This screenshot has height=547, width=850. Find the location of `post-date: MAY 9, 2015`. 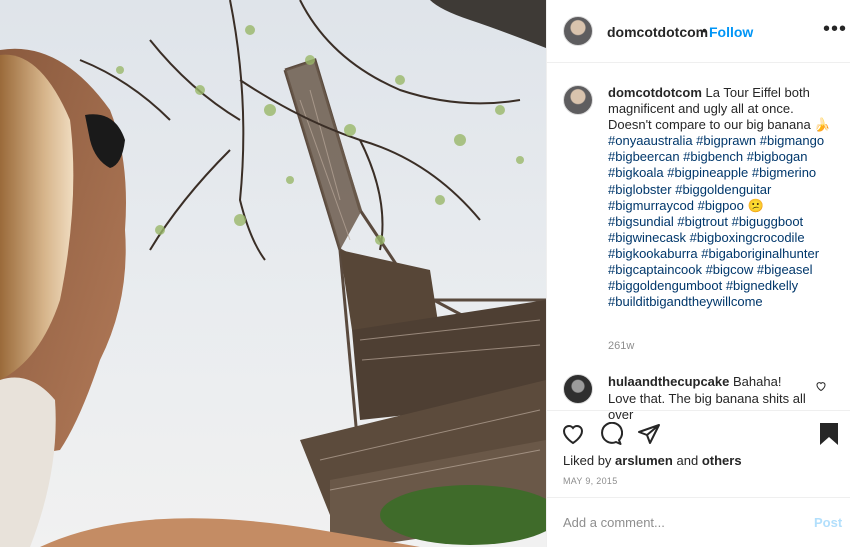

post-date: MAY 9, 2015 is located at coordinates (590, 481).